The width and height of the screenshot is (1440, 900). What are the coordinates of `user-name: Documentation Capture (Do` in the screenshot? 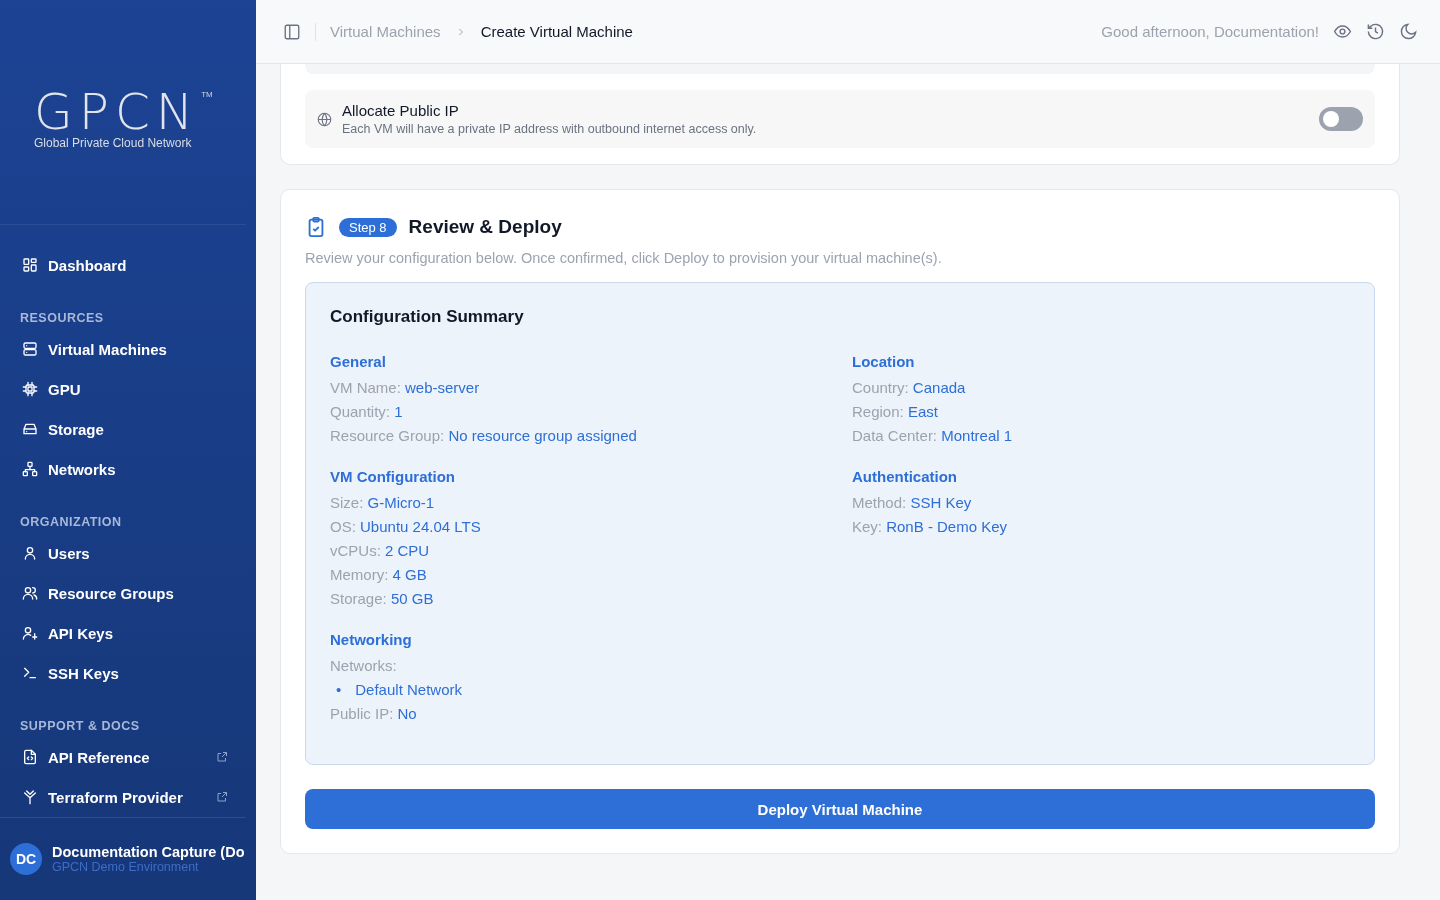 It's located at (148, 852).